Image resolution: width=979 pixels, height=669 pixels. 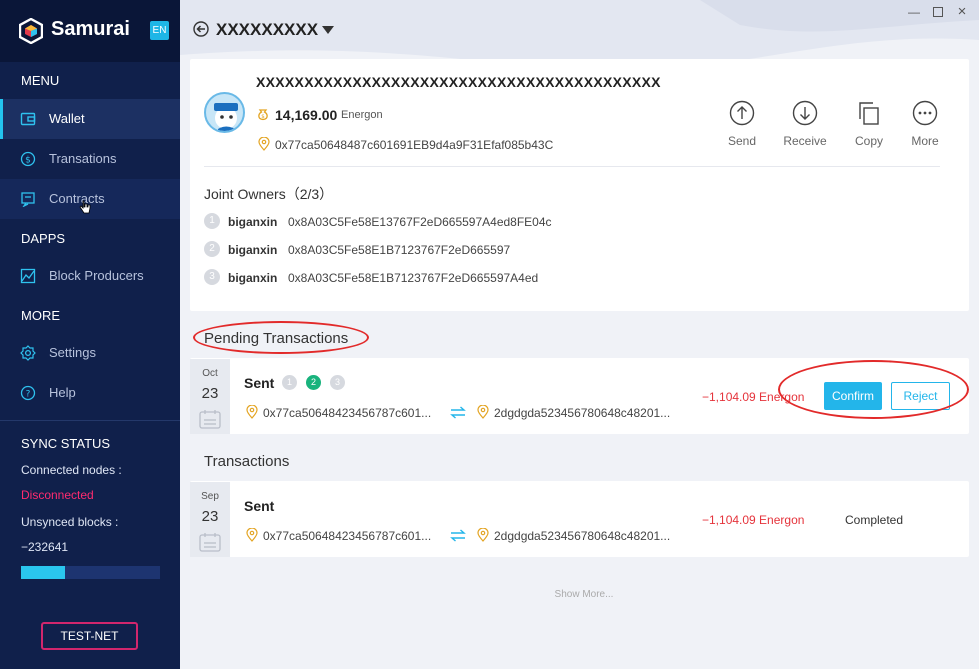 I want to click on owner-address: 0x8A03C5Fe58E1B7123767F2eD665597A4ed, so click(x=413, y=278).